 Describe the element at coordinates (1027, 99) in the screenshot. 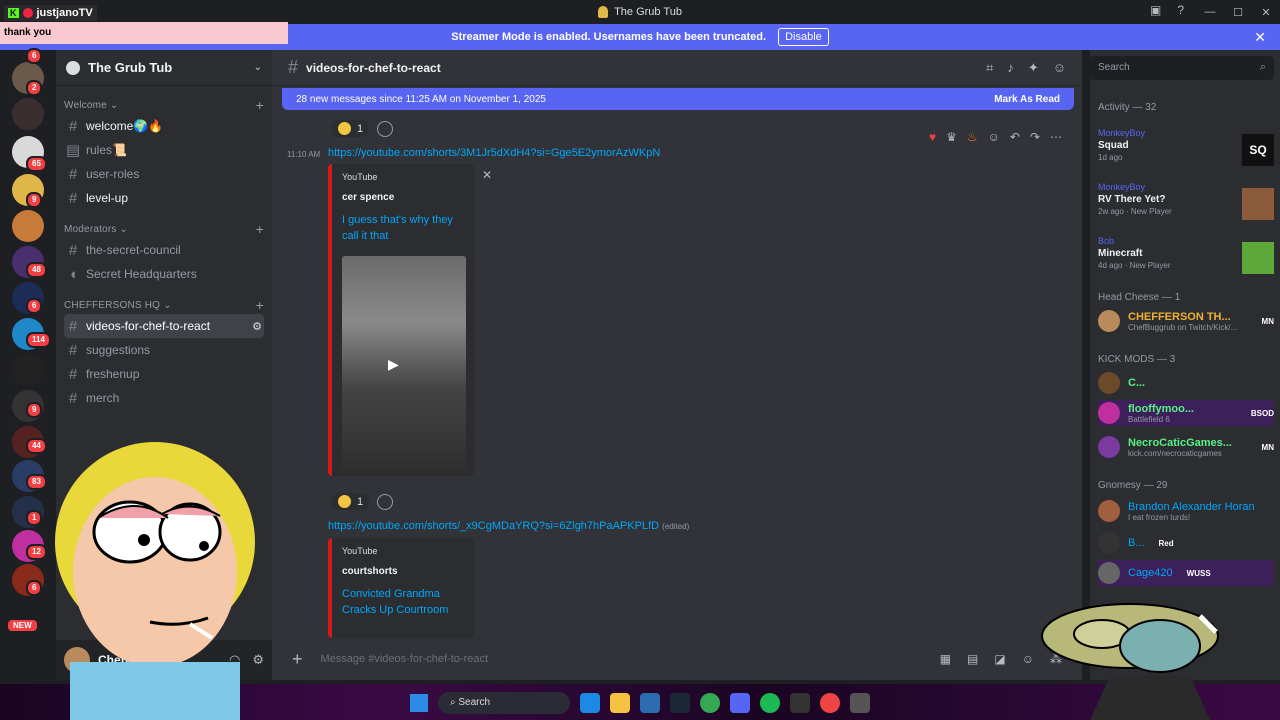

I see `mark-as-read-button: Mark As Read` at that location.